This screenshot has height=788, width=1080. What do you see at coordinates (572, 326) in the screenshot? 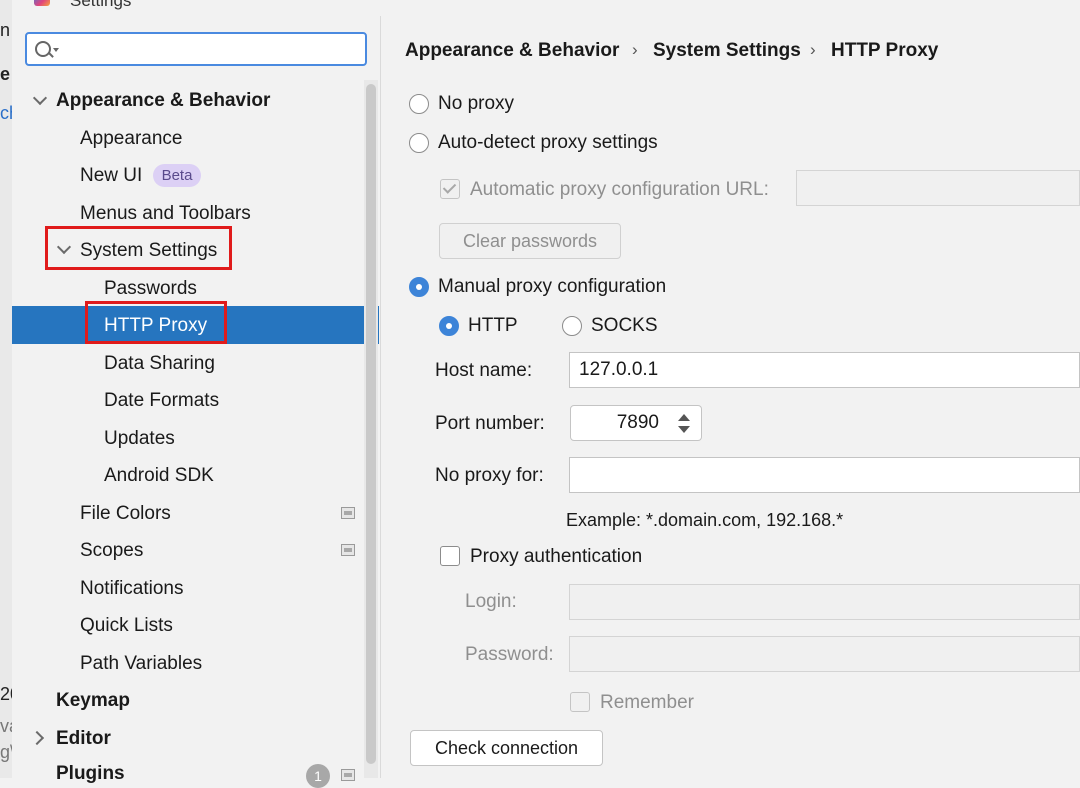
I see `socks-radio` at bounding box center [572, 326].